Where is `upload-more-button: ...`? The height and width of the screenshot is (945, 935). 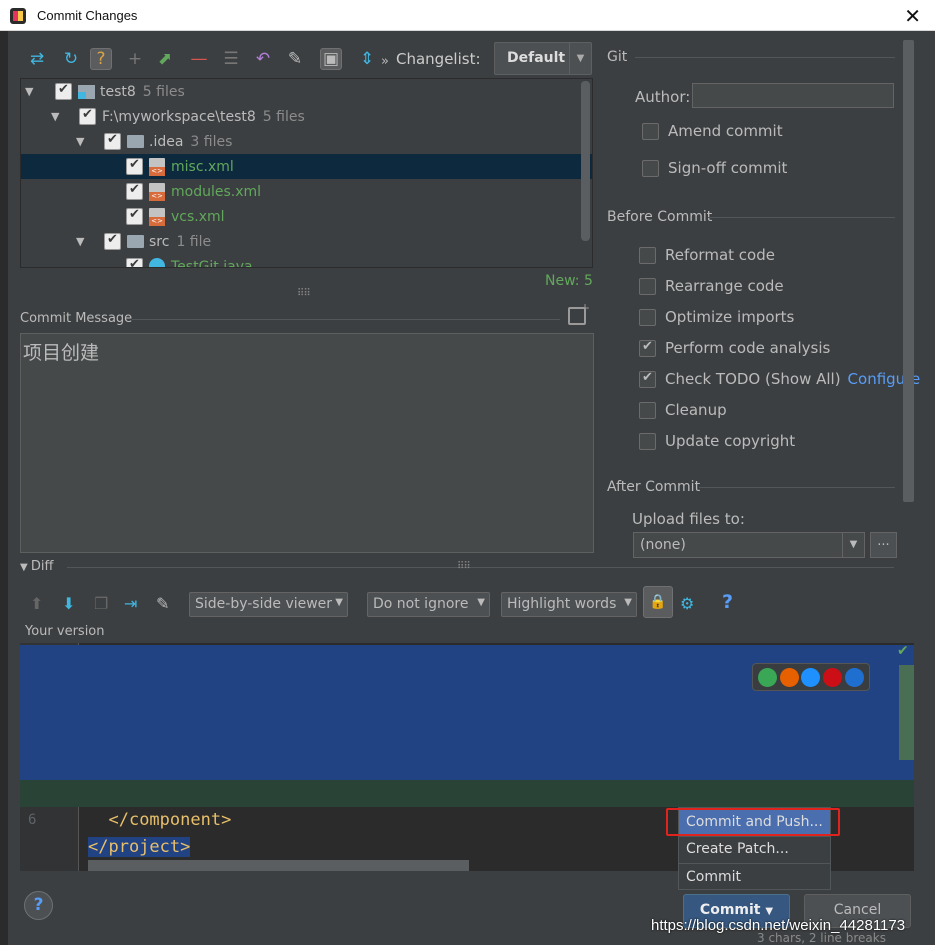 upload-more-button: ... is located at coordinates (883, 545).